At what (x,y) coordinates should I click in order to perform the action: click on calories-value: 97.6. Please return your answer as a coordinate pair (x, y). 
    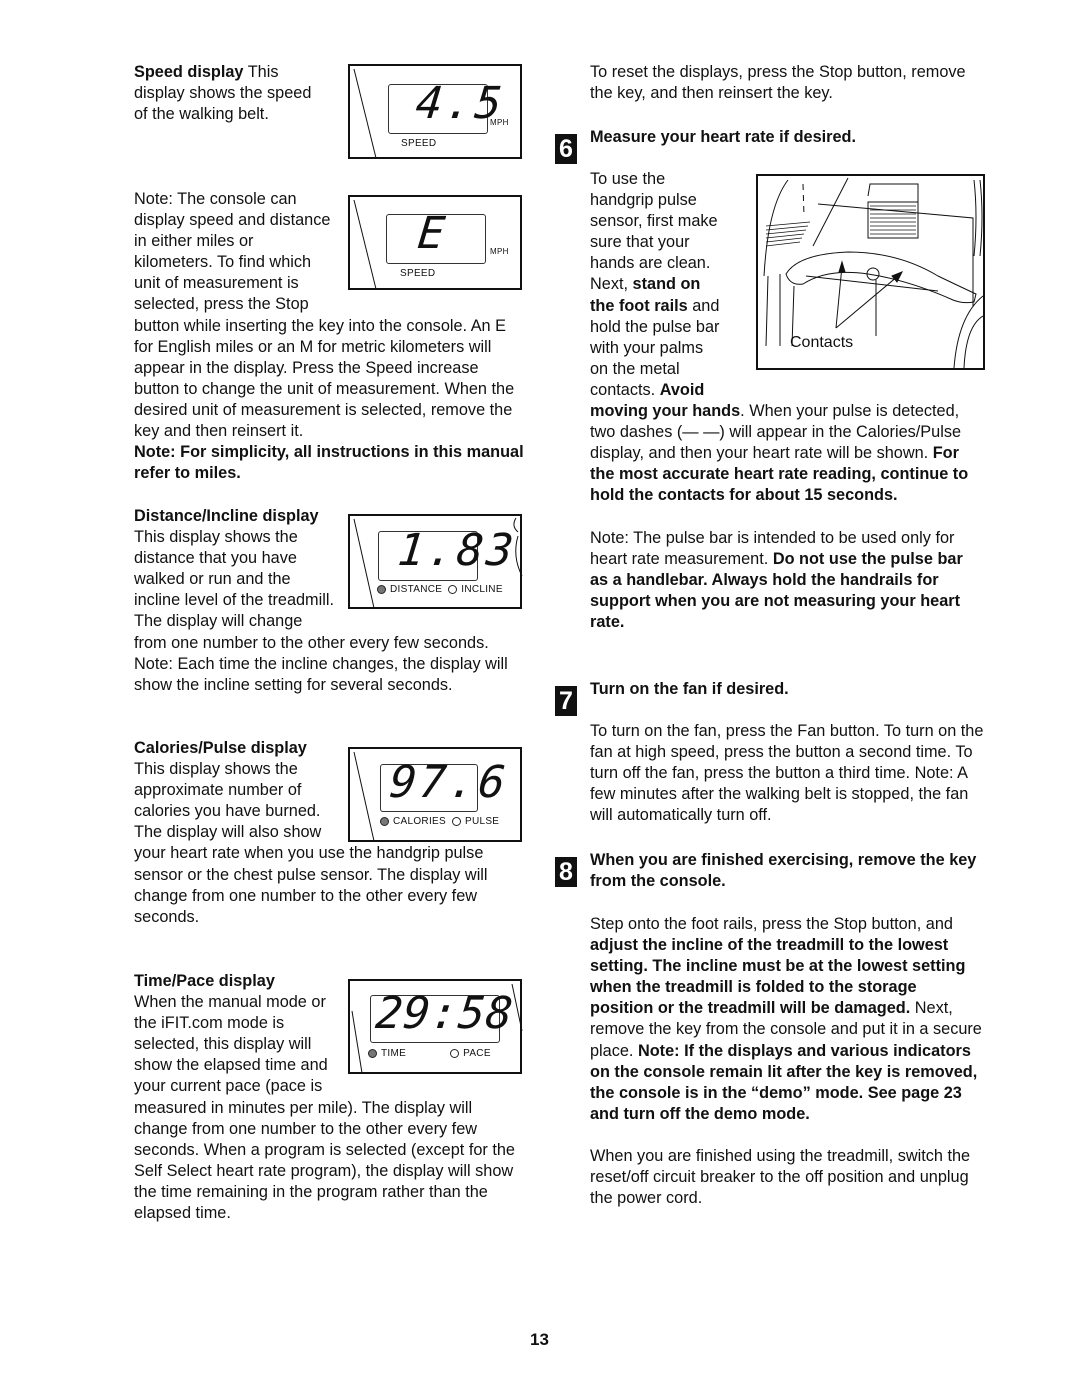
    Looking at the image, I should click on (449, 782).